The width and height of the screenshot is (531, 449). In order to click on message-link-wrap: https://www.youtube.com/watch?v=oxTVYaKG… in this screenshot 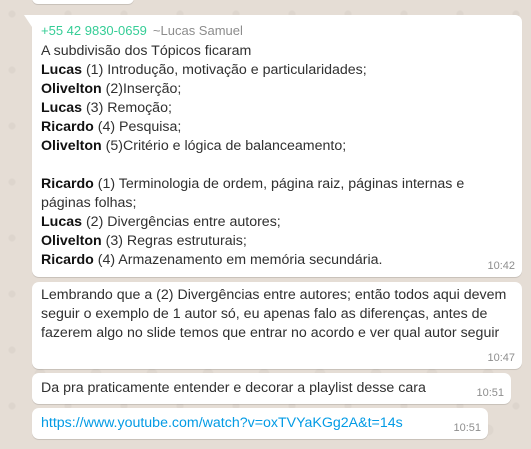, I will do `click(222, 423)`.